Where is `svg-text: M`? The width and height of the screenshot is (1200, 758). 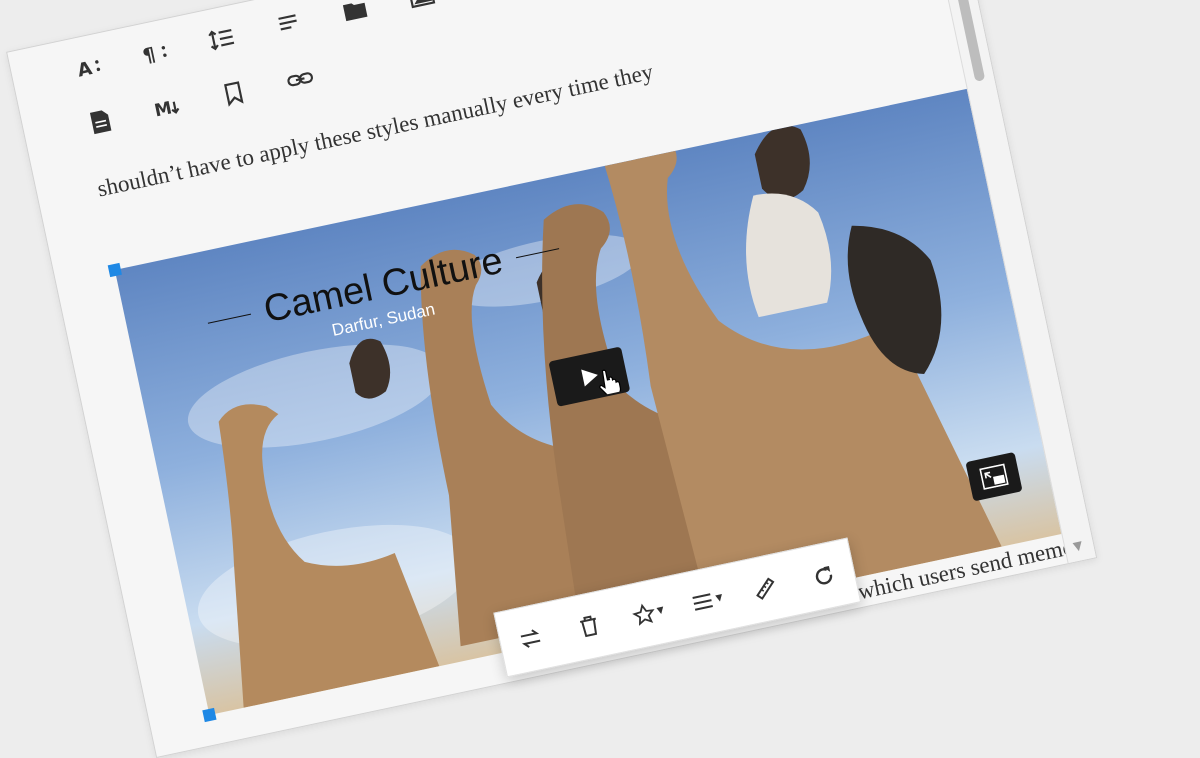 svg-text: M is located at coordinates (163, 109).